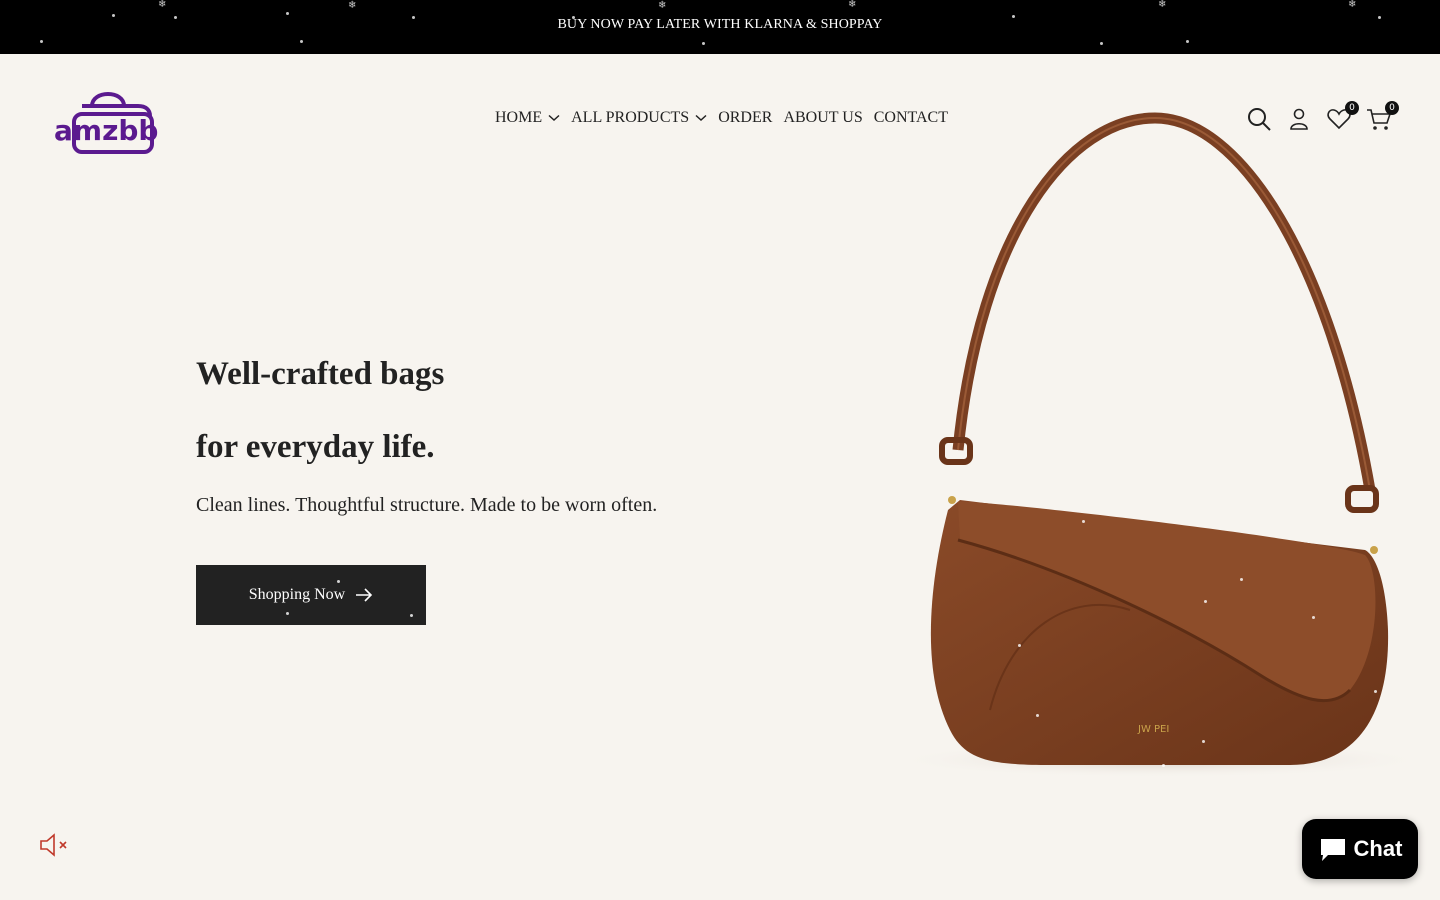 This screenshot has height=900, width=1440. I want to click on hero-title-line: for everyday life., so click(315, 447).